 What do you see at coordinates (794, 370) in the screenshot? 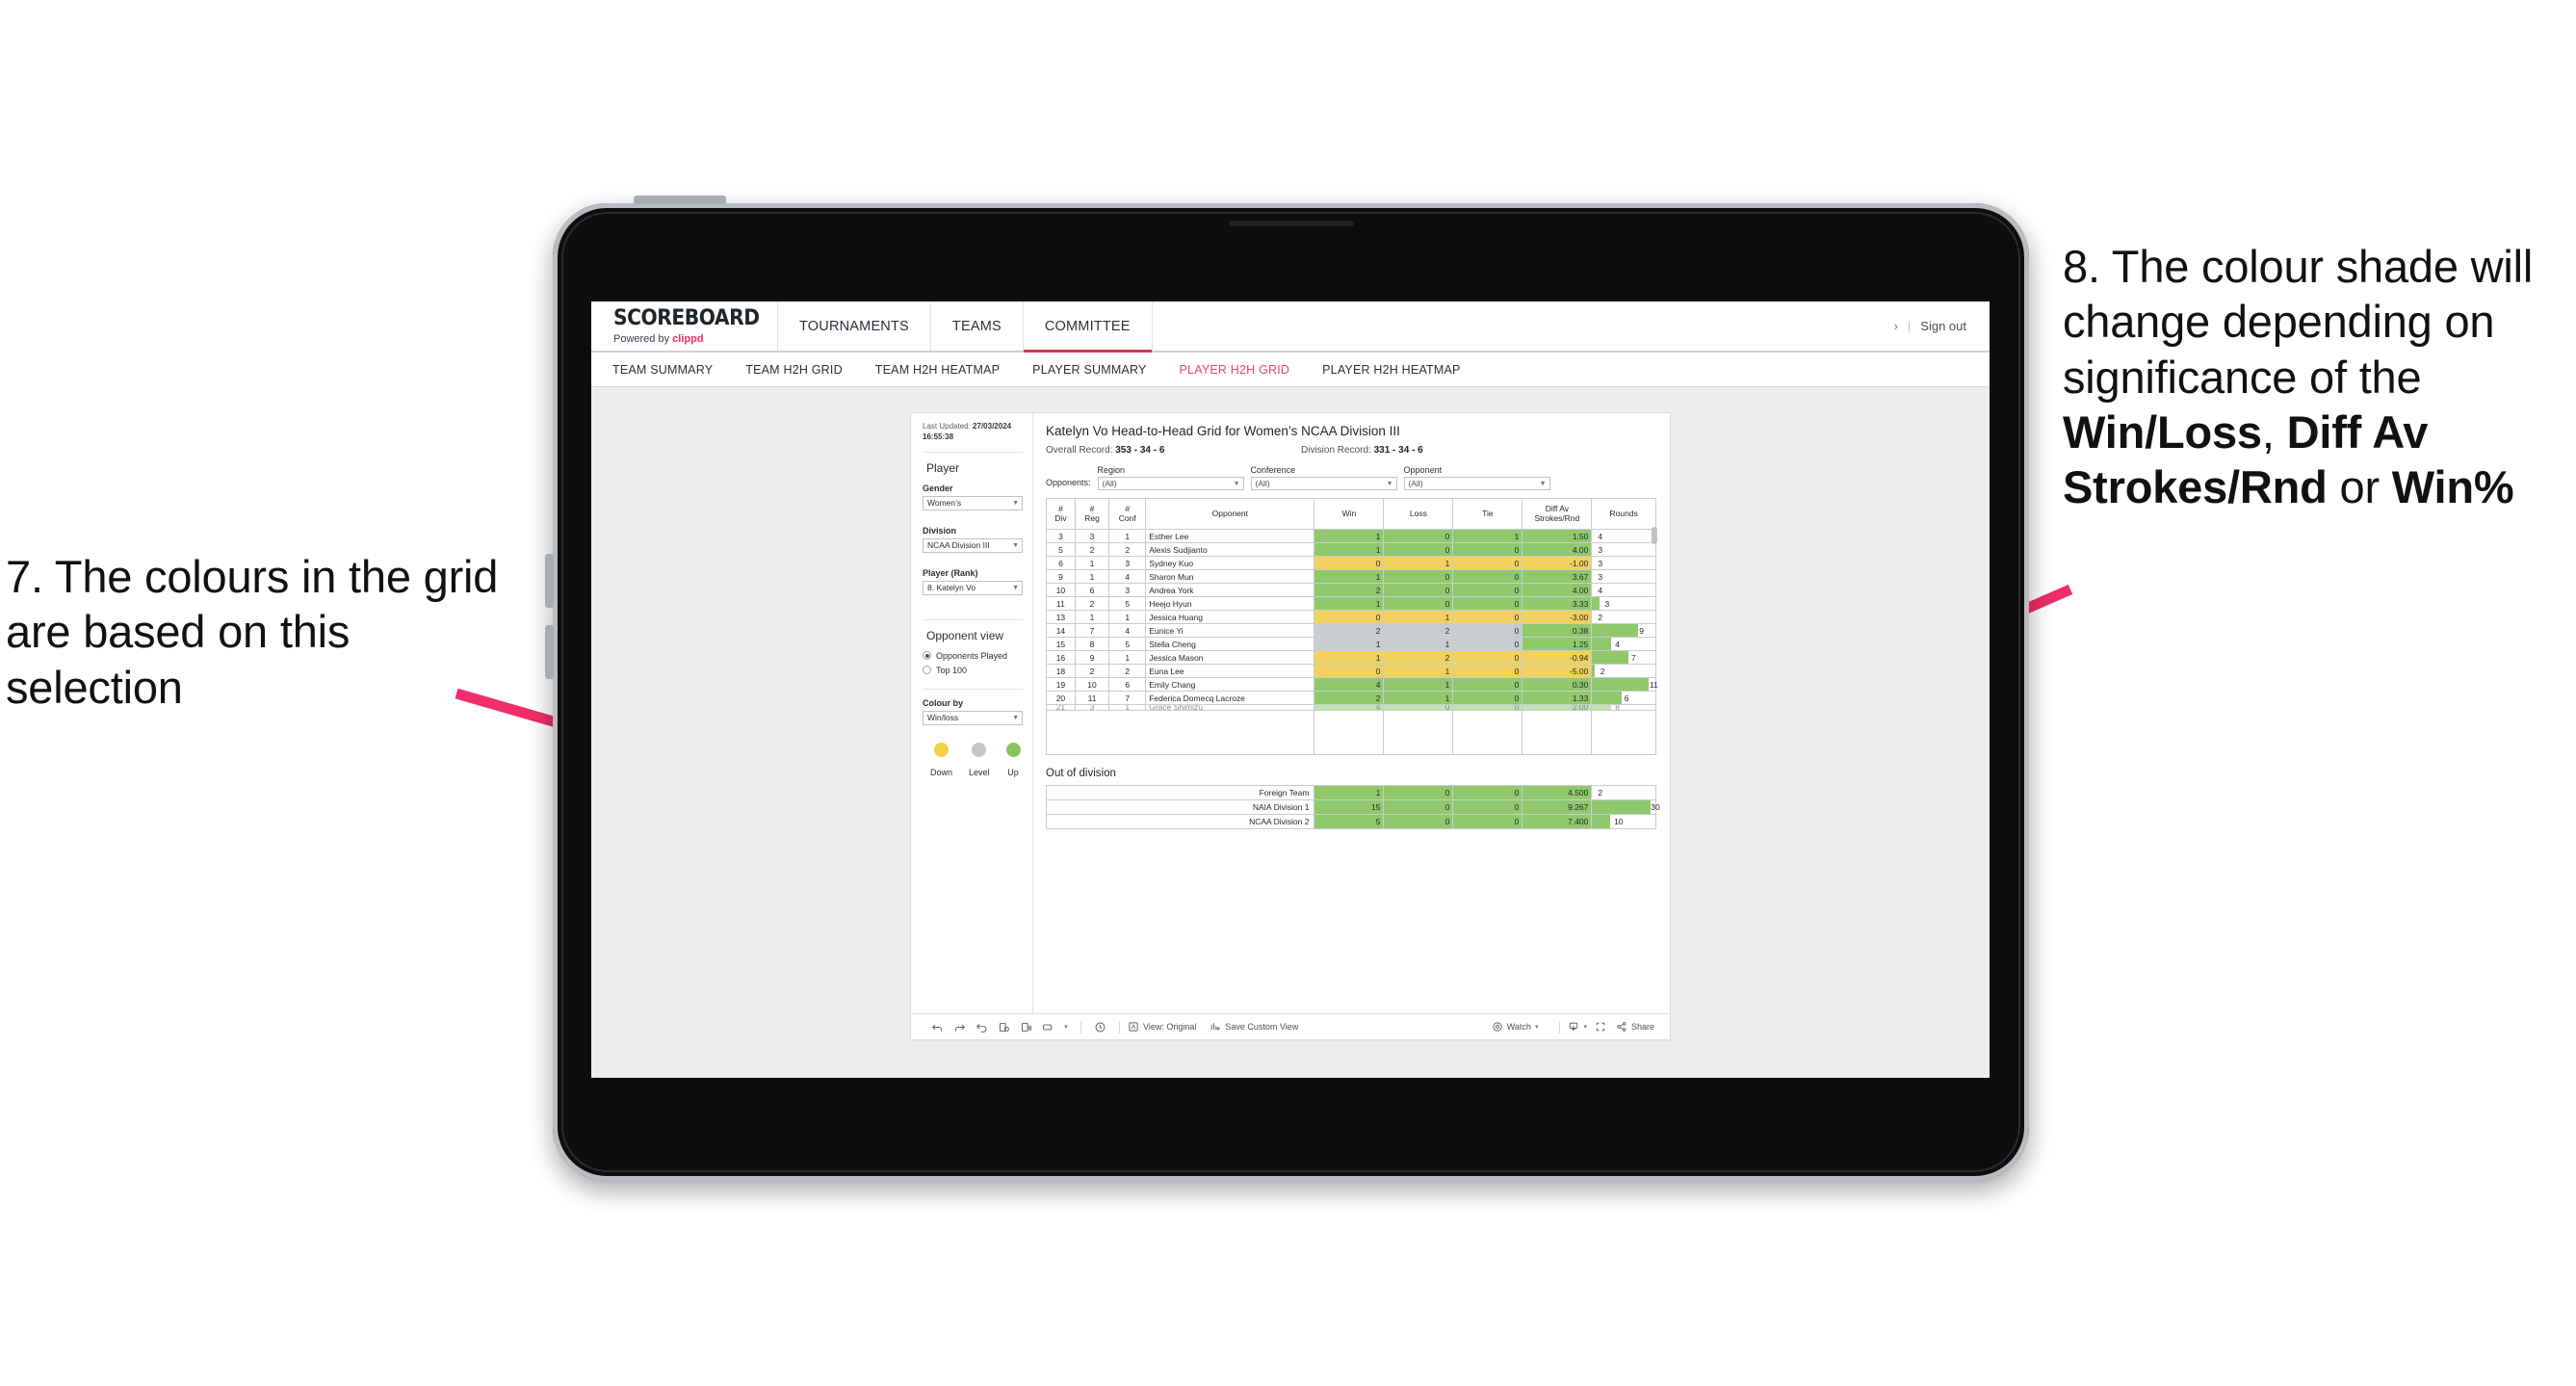
I see `tab-team-h2h-grid: TEAM H2H GRID` at bounding box center [794, 370].